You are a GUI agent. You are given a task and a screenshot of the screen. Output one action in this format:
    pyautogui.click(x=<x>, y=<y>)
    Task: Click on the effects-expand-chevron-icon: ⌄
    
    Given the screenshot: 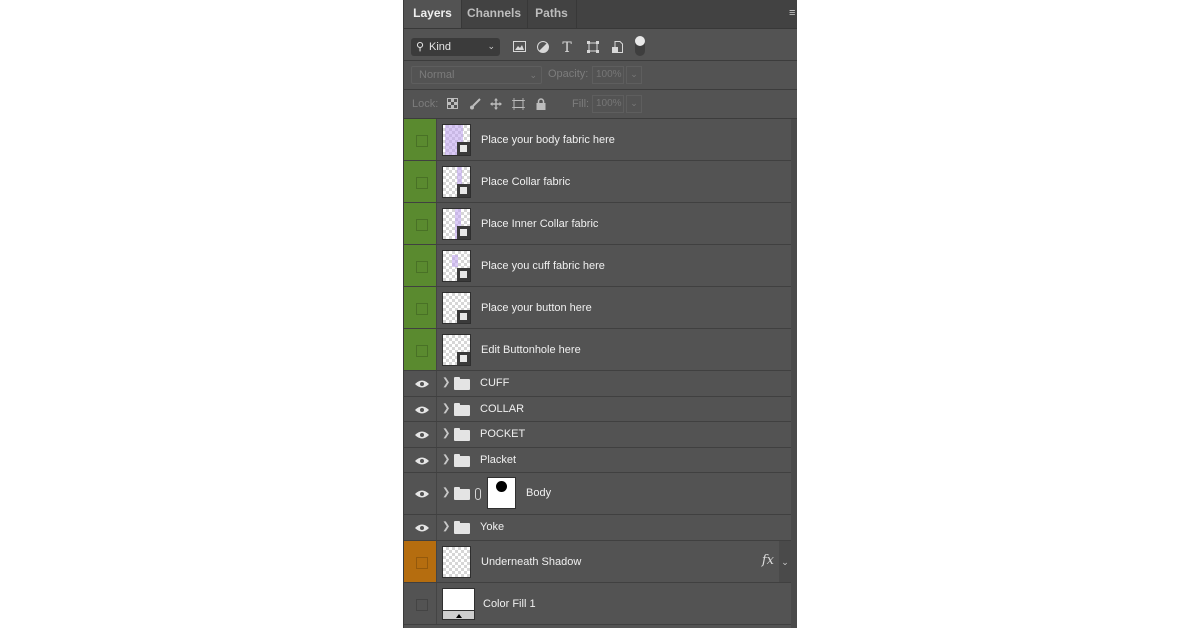 What is the action you would take?
    pyautogui.click(x=785, y=561)
    